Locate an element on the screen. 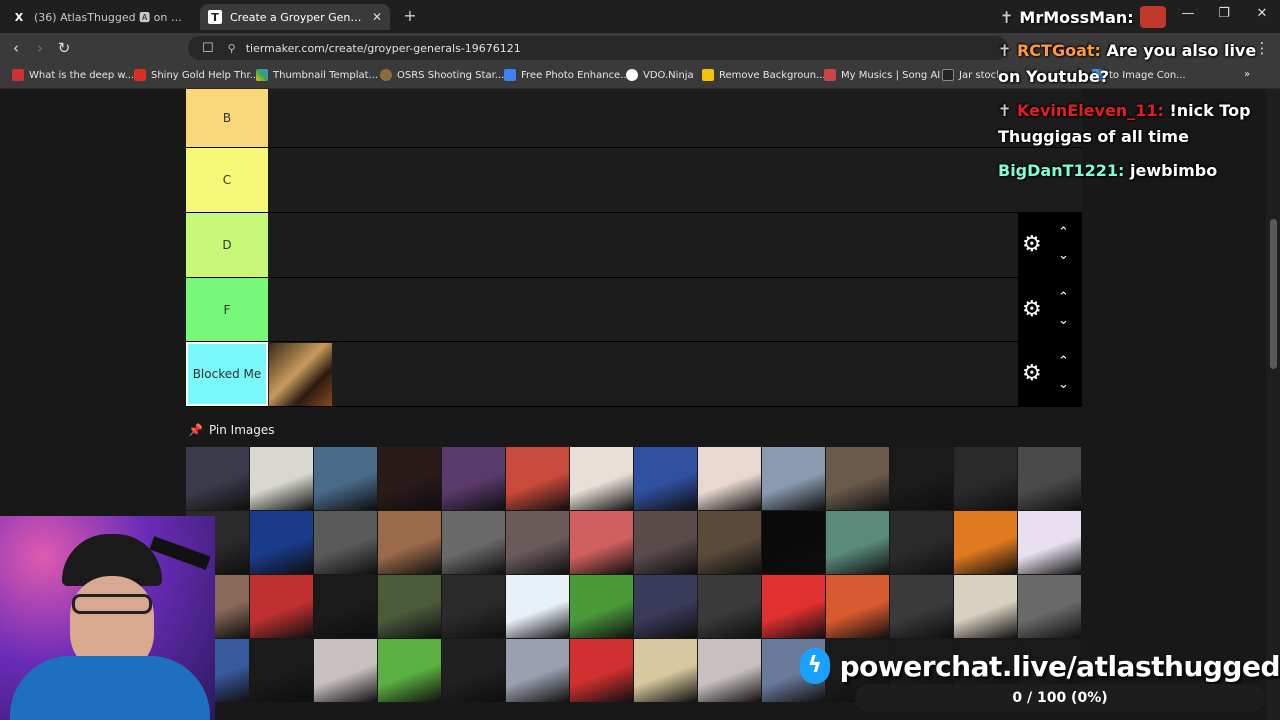  tier-row-c: C is located at coordinates (634, 180).